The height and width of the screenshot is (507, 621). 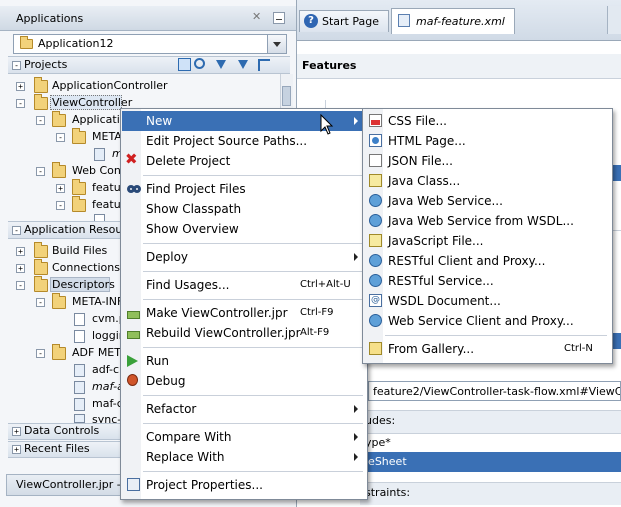 What do you see at coordinates (244, 313) in the screenshot?
I see `menu-item-make: Make ViewController.jpr Ctrl-F9` at bounding box center [244, 313].